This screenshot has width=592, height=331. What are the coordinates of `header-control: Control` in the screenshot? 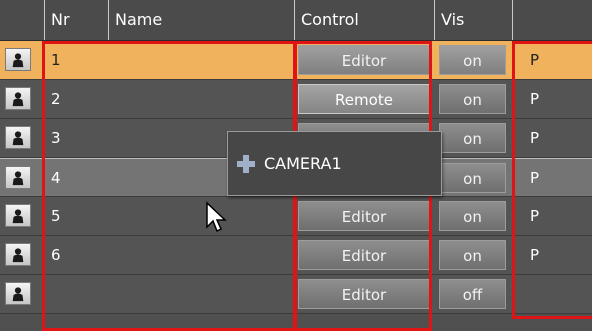 It's located at (364, 20).